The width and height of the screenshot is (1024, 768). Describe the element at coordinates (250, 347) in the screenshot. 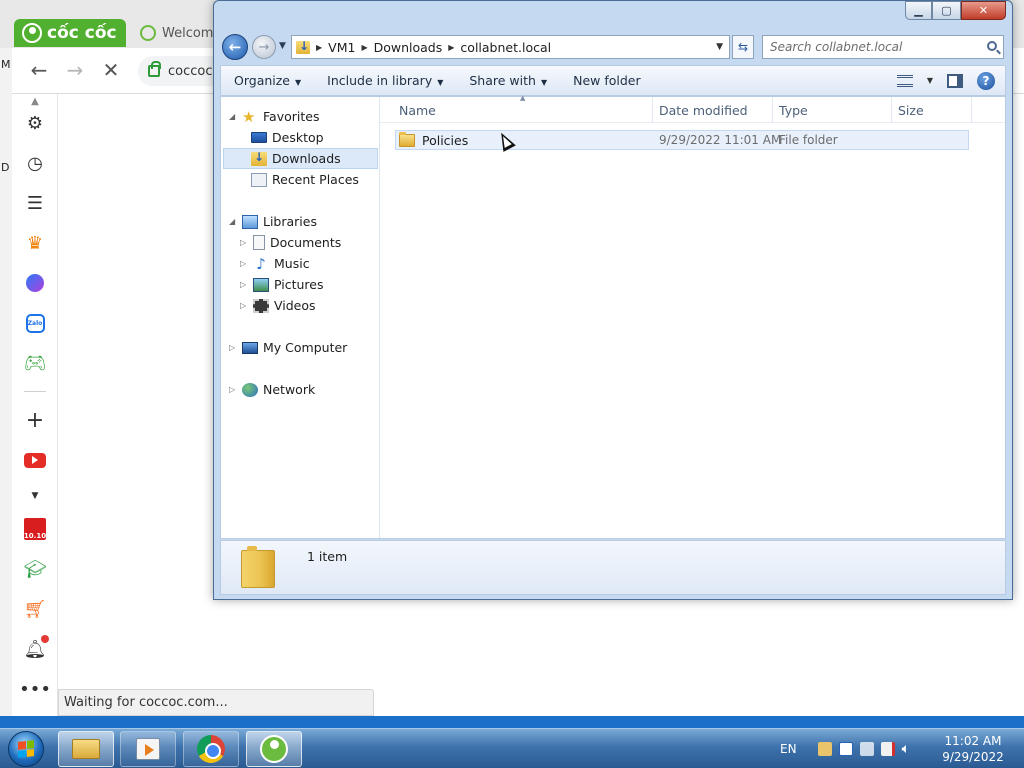

I see `computer-icon` at that location.